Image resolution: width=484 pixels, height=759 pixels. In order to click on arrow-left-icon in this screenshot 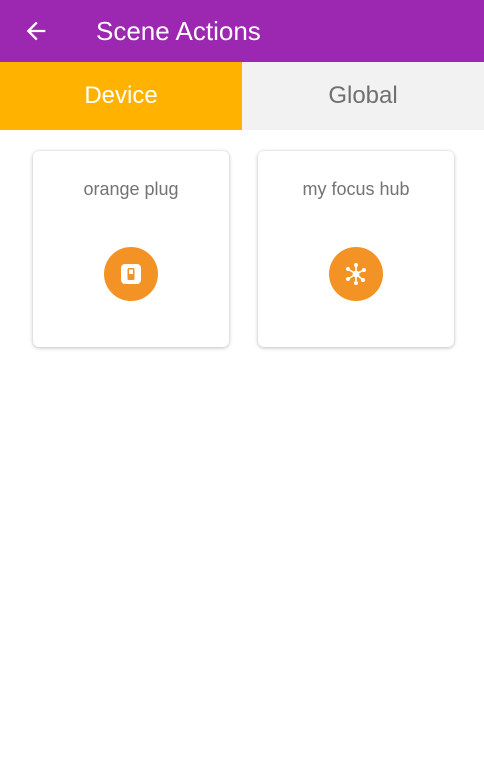, I will do `click(36, 31)`.